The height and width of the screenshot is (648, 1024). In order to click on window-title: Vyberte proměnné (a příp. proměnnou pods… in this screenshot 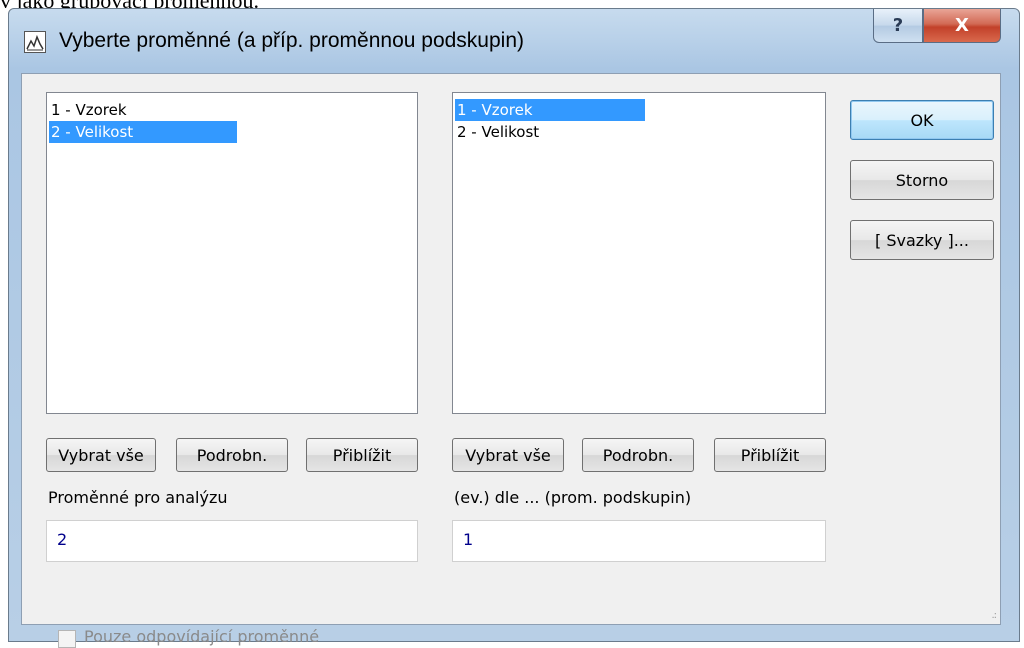, I will do `click(291, 40)`.